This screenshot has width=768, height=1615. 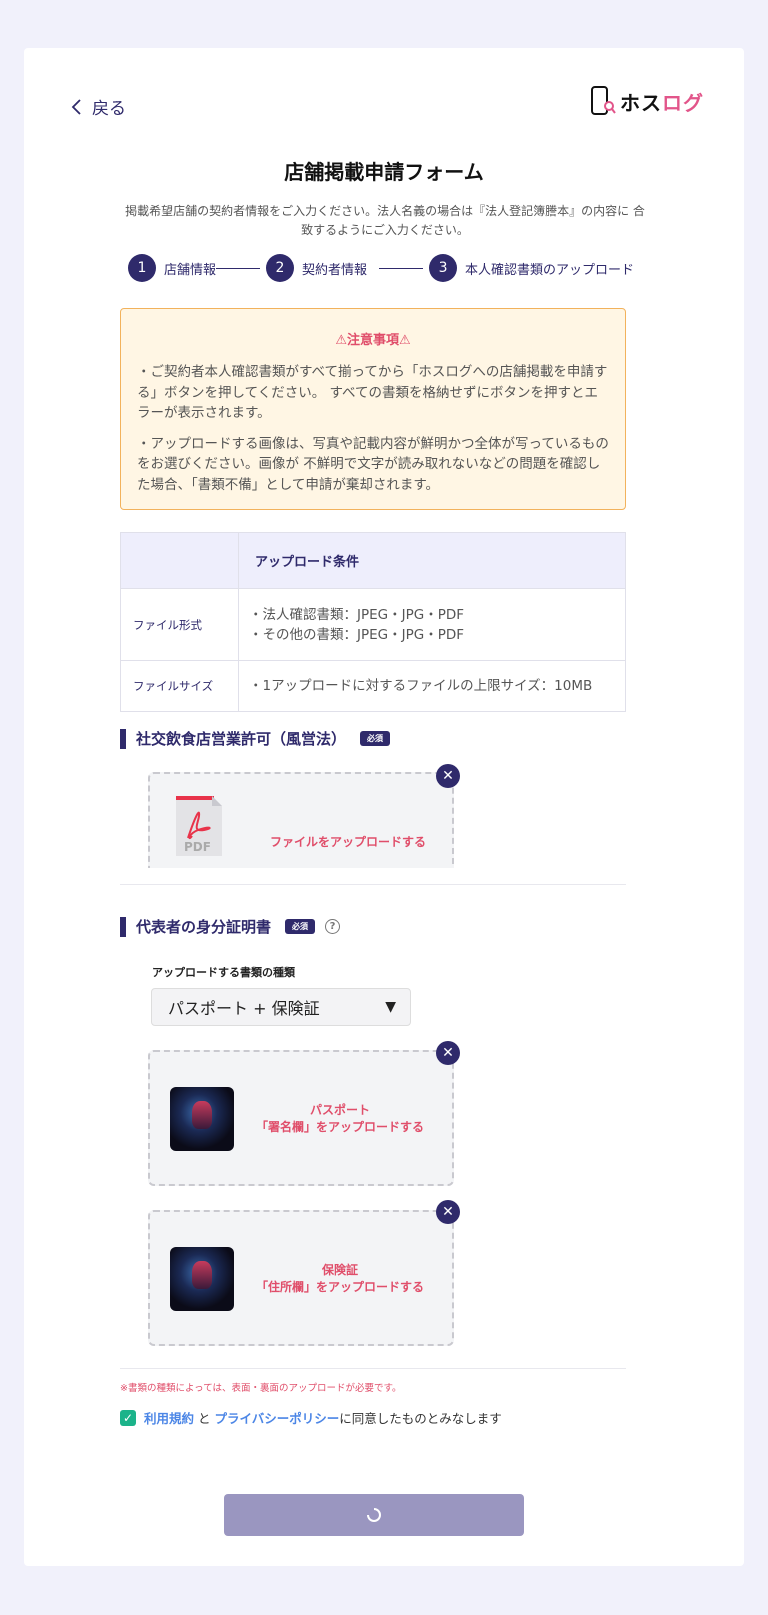 I want to click on table-header-row: アップロード条件, so click(x=373, y=560).